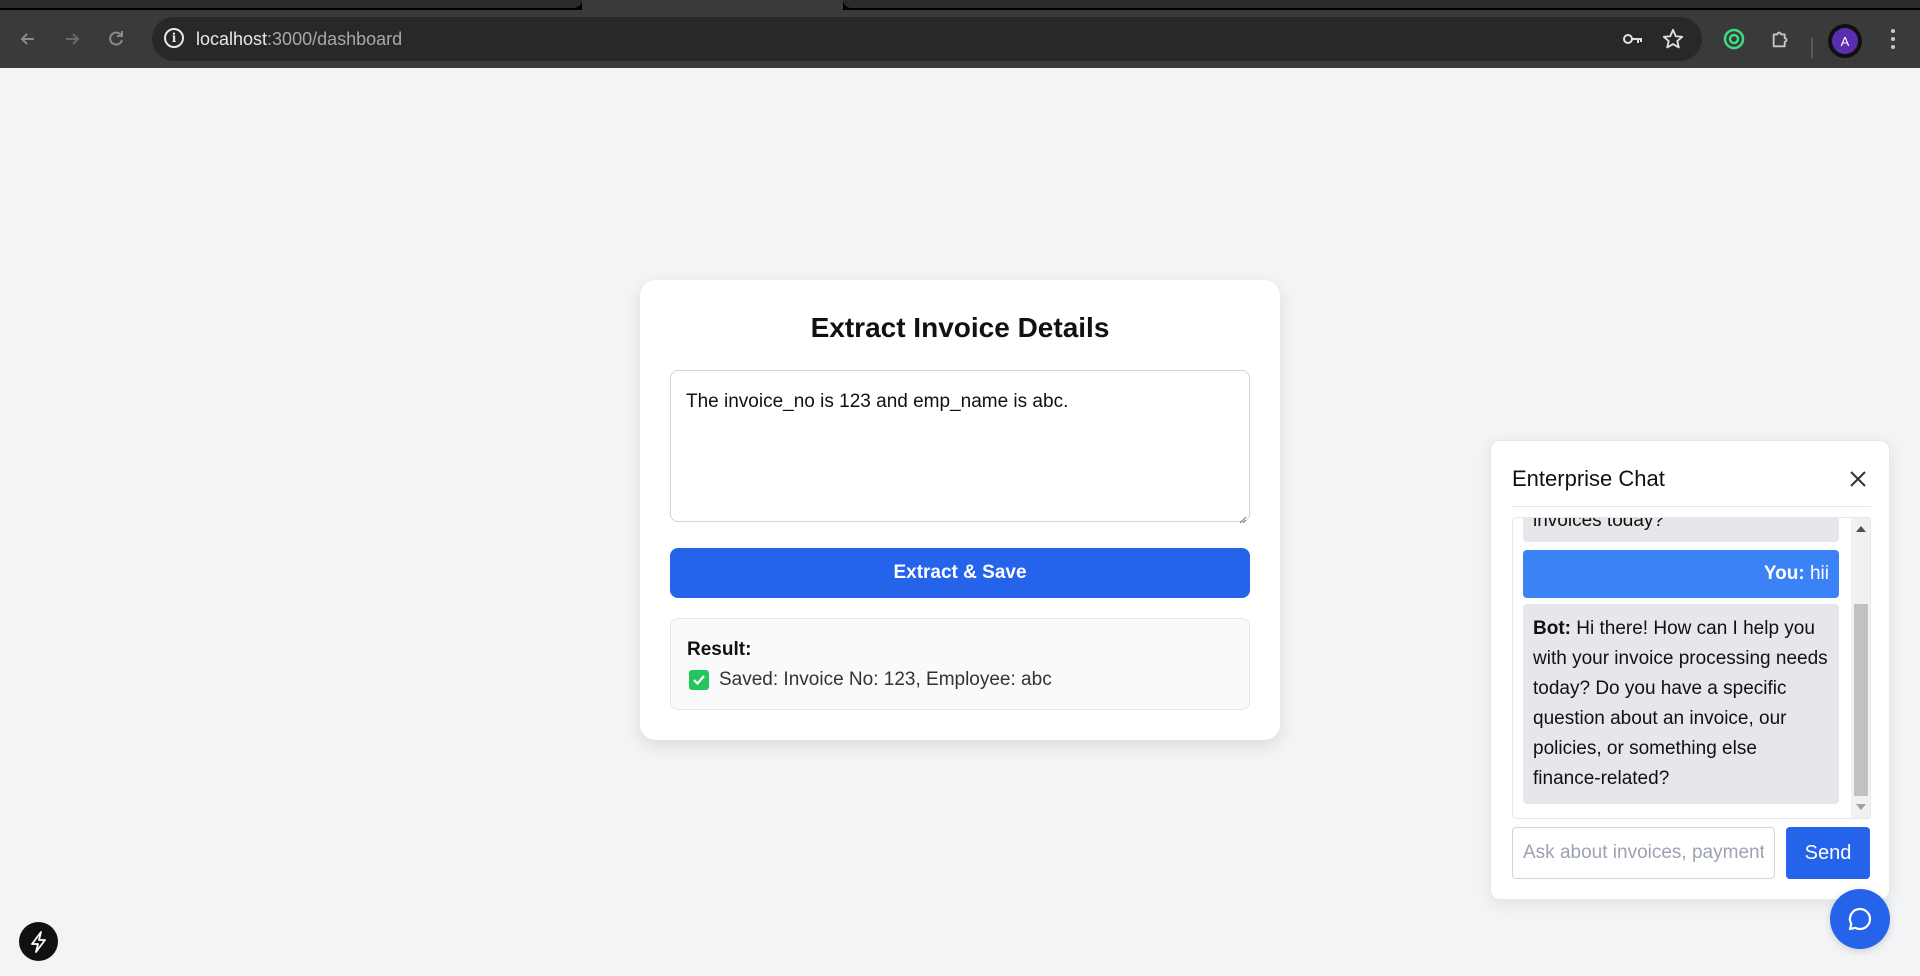 Image resolution: width=1920 pixels, height=976 pixels. Describe the element at coordinates (1816, 573) in the screenshot. I see `user-message-text: hii` at that location.